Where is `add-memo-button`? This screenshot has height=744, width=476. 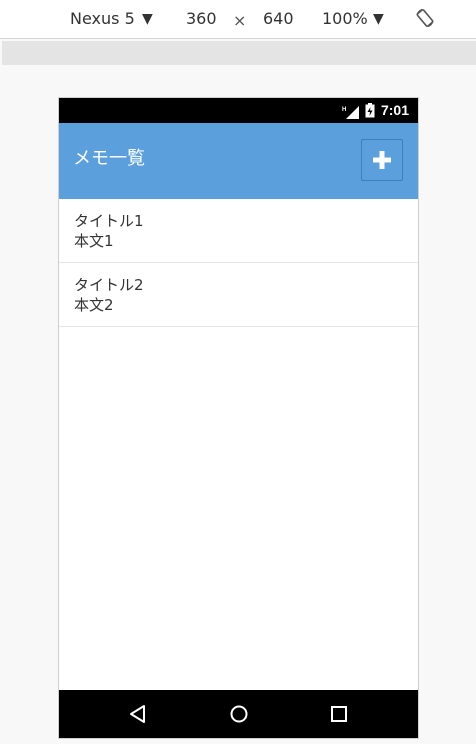 add-memo-button is located at coordinates (382, 160).